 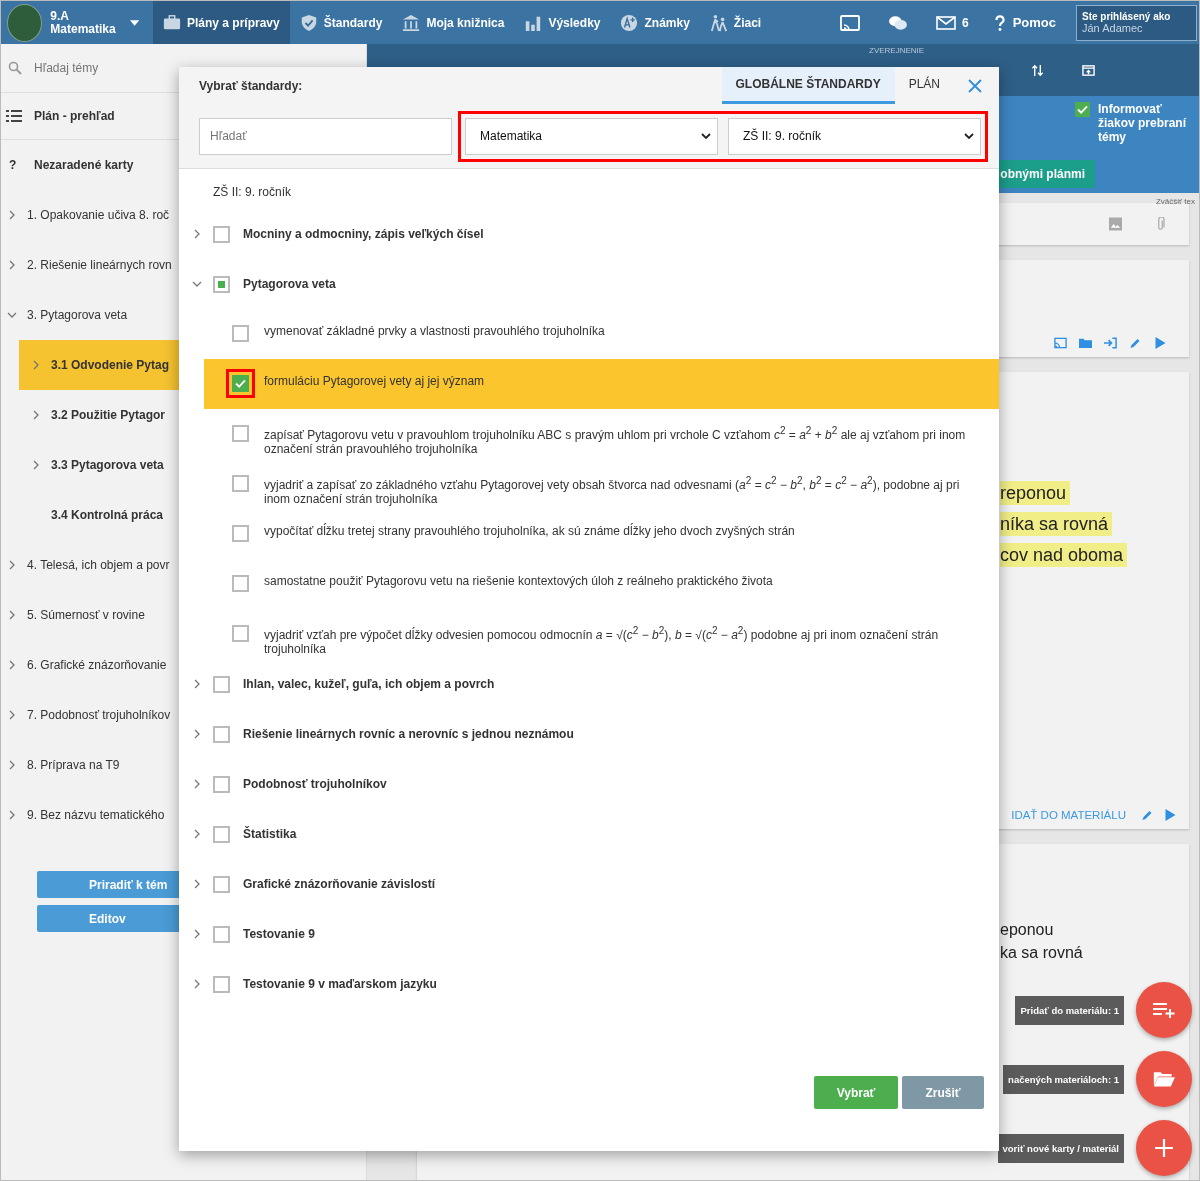 What do you see at coordinates (1060, 1148) in the screenshot?
I see `tooltip: voriť nové karty / materiál` at bounding box center [1060, 1148].